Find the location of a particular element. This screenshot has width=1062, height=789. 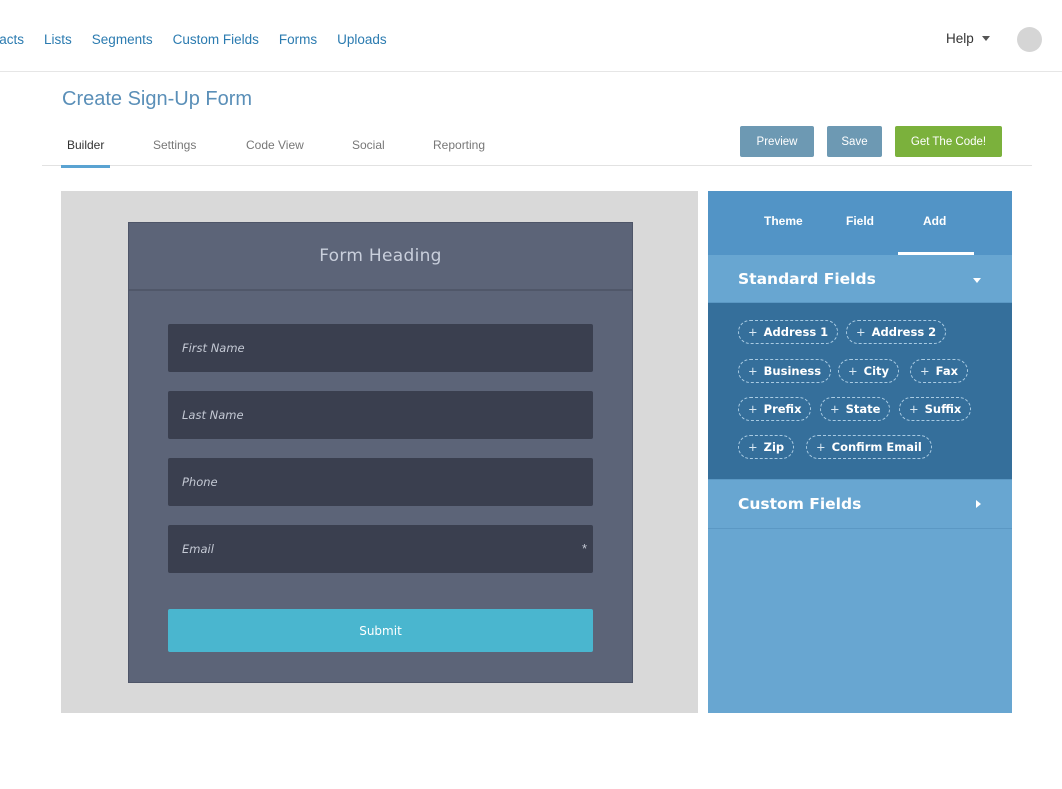

help-menu: Help is located at coordinates (968, 38).